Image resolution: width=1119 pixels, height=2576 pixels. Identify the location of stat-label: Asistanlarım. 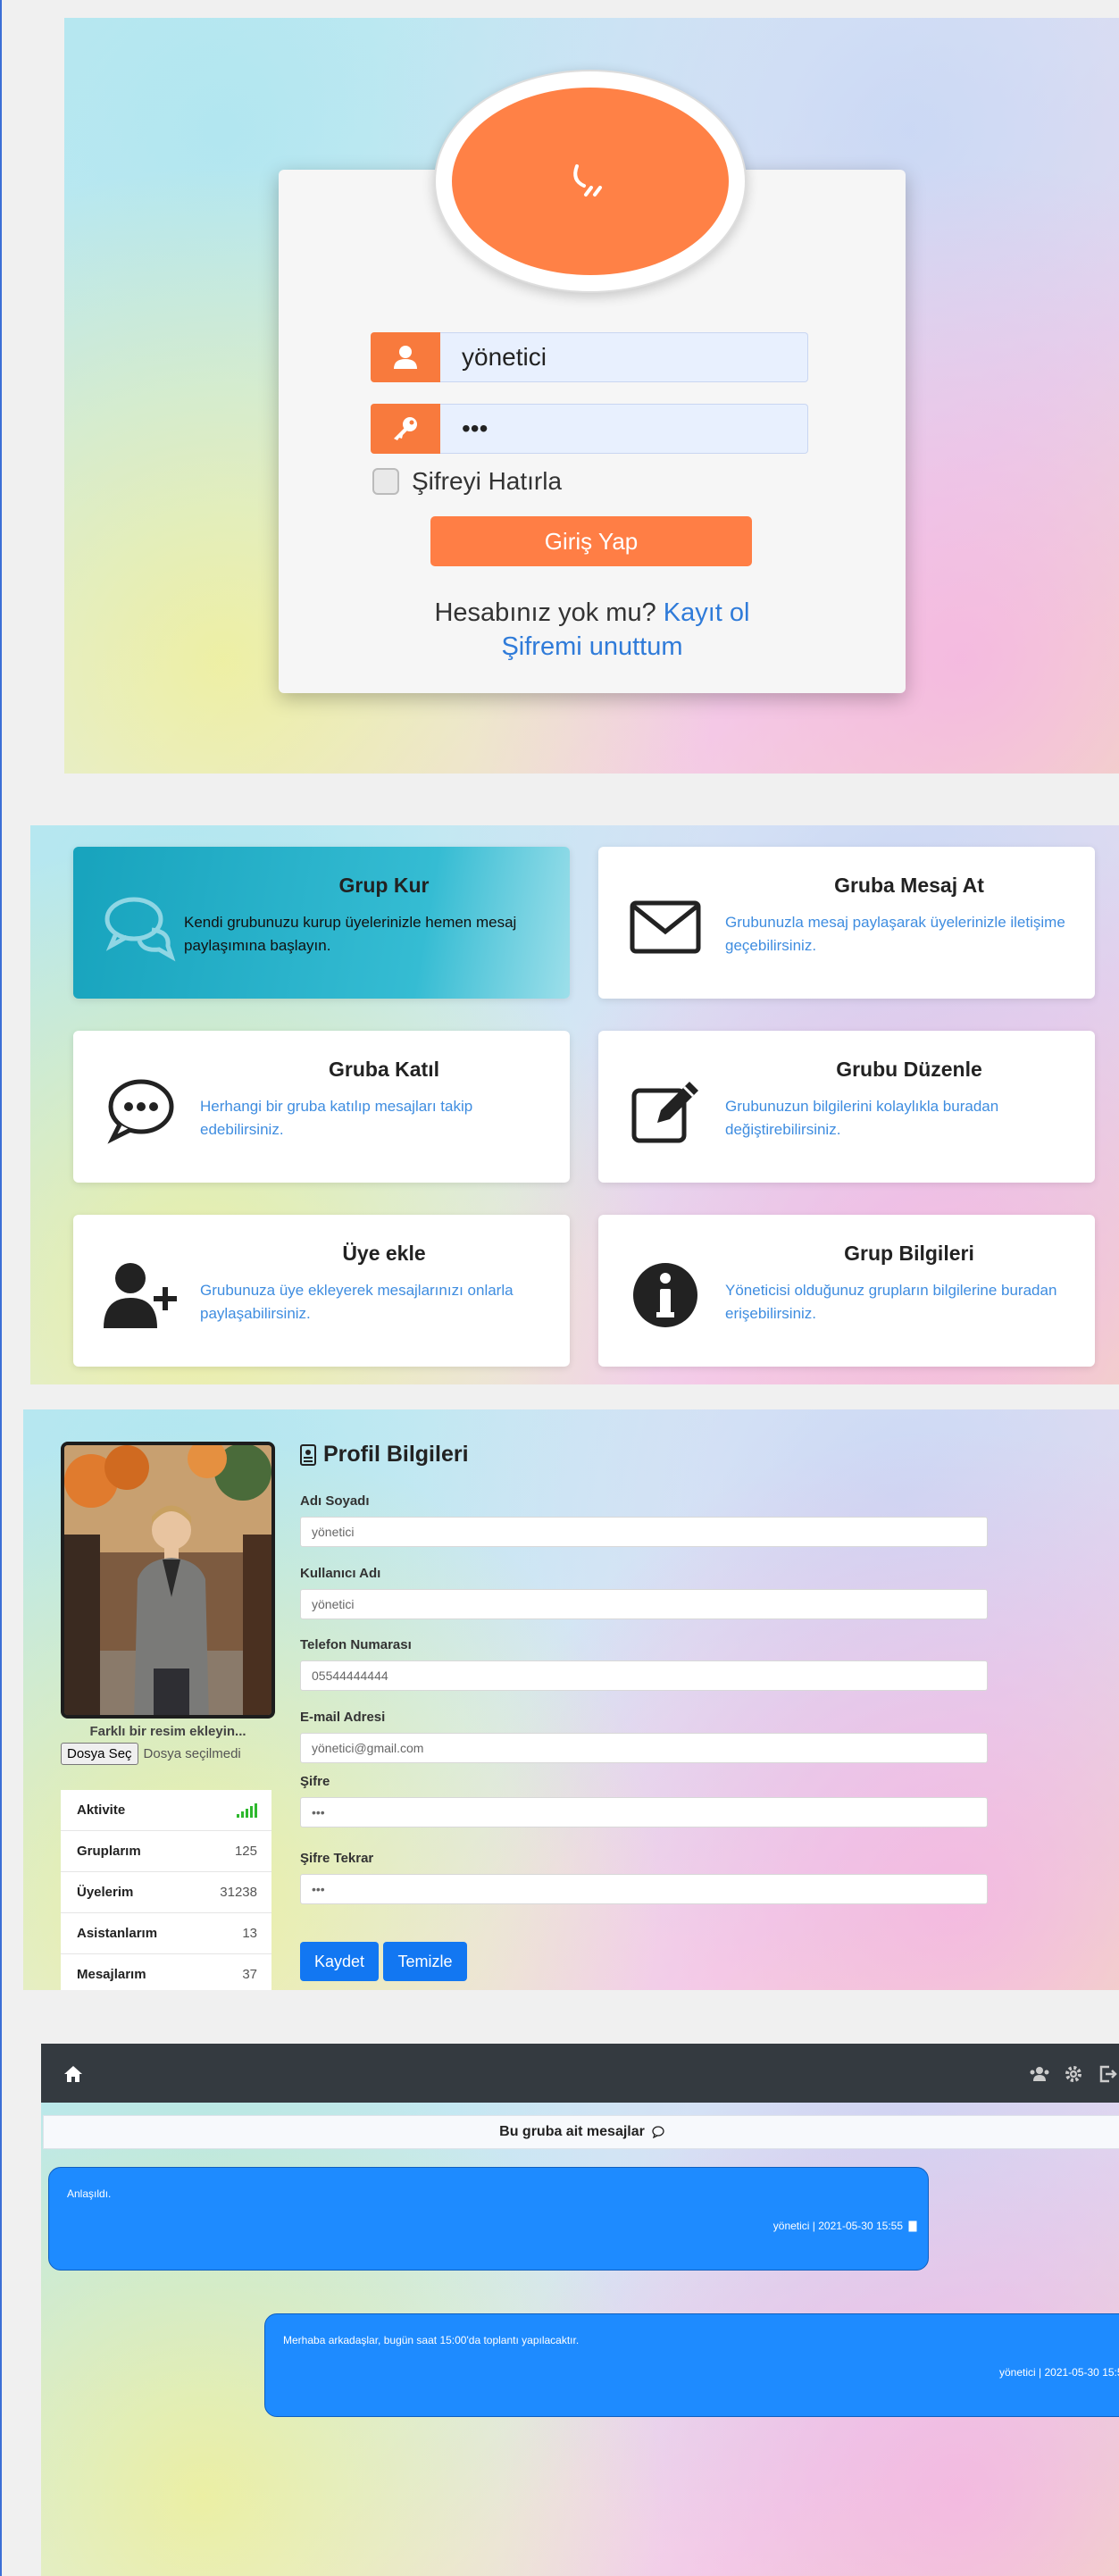
(117, 1934).